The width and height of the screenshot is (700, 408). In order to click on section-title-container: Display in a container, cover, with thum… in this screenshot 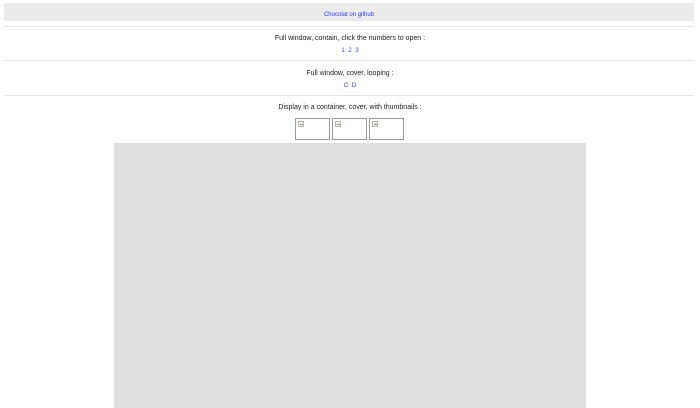, I will do `click(350, 107)`.